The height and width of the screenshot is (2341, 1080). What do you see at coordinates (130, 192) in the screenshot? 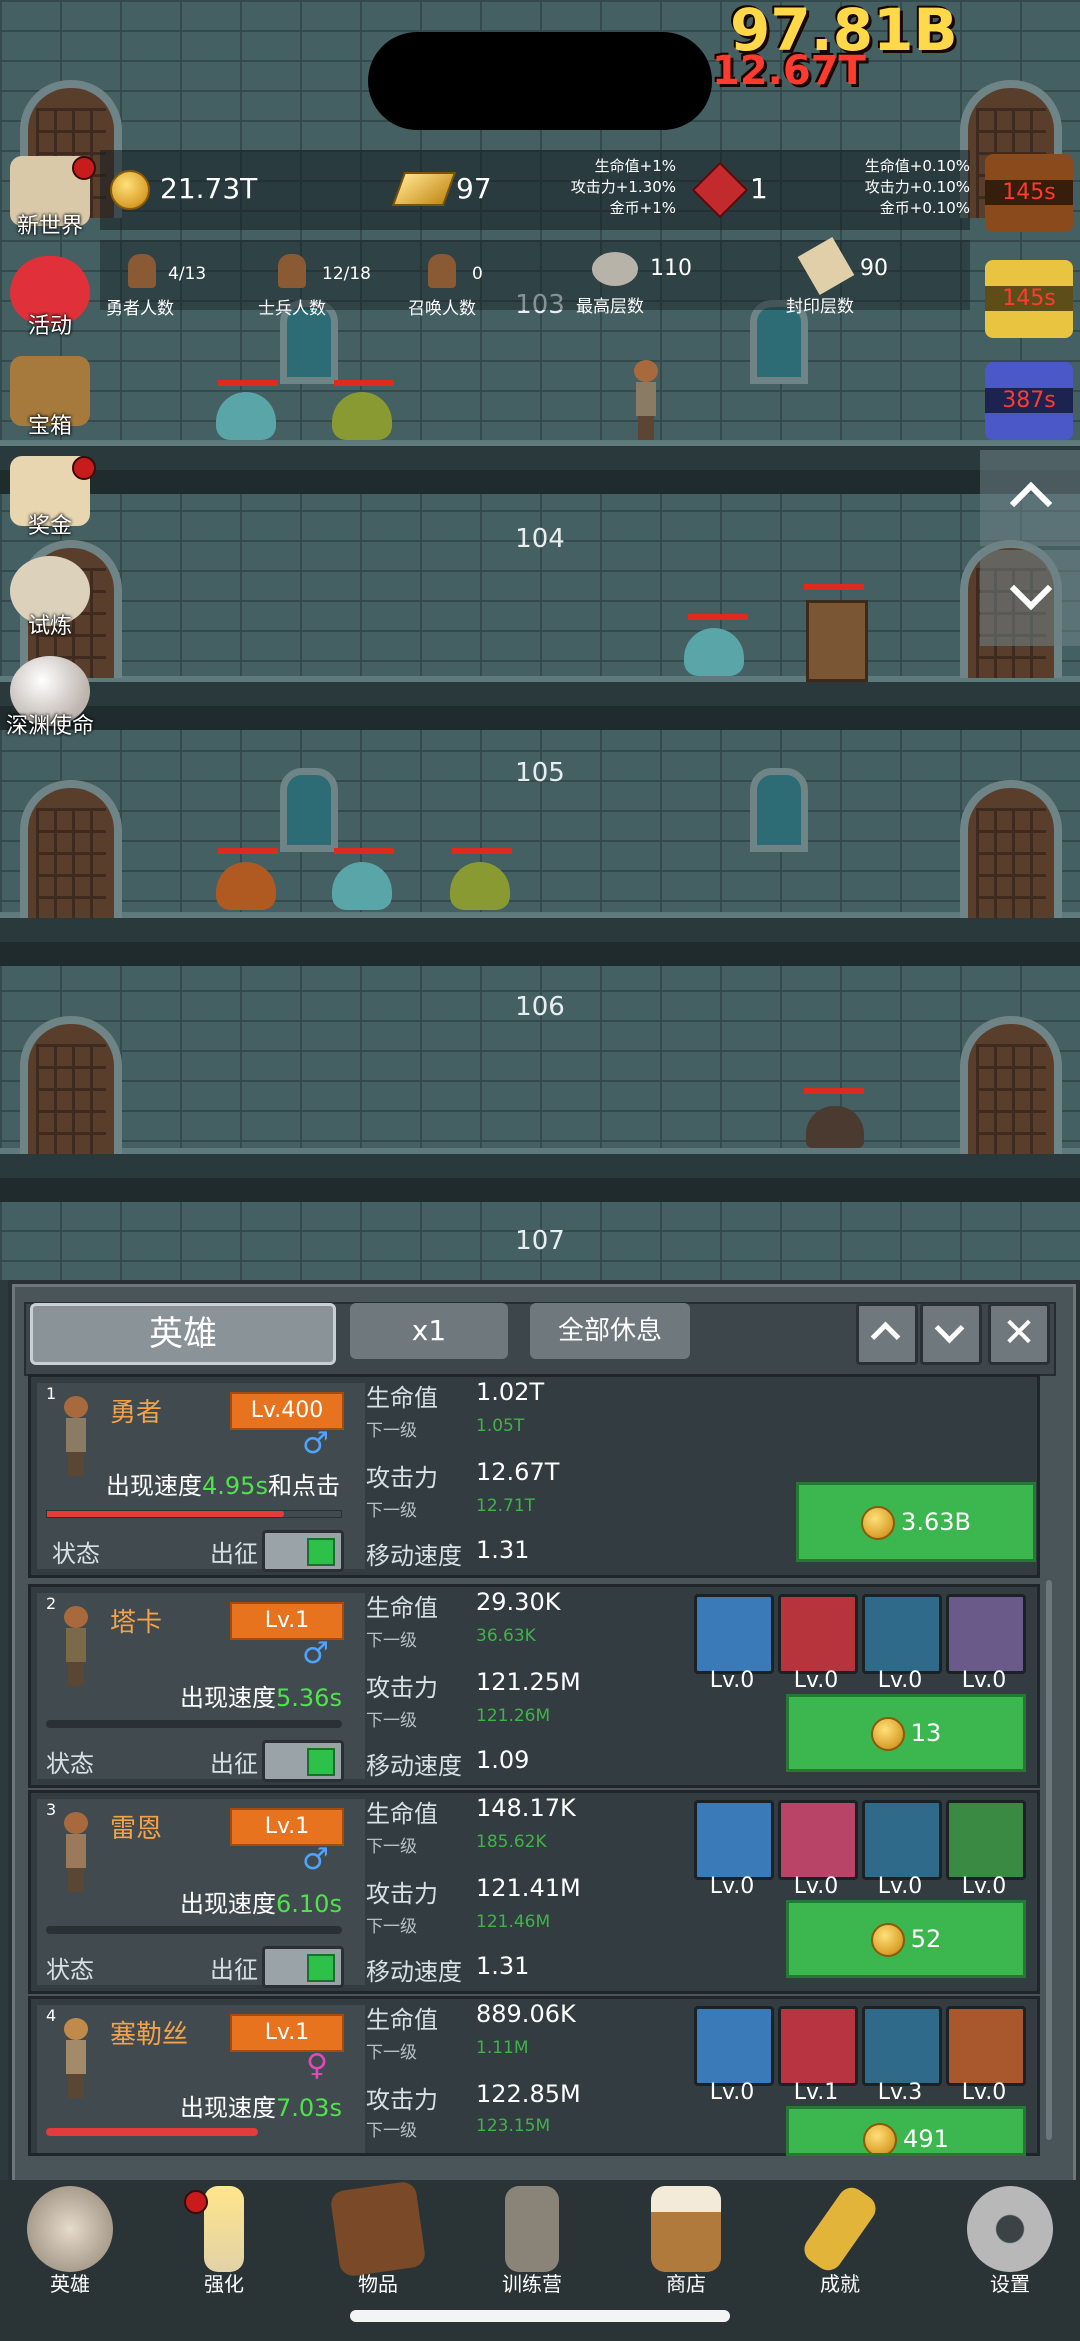
I see `gold-icon` at bounding box center [130, 192].